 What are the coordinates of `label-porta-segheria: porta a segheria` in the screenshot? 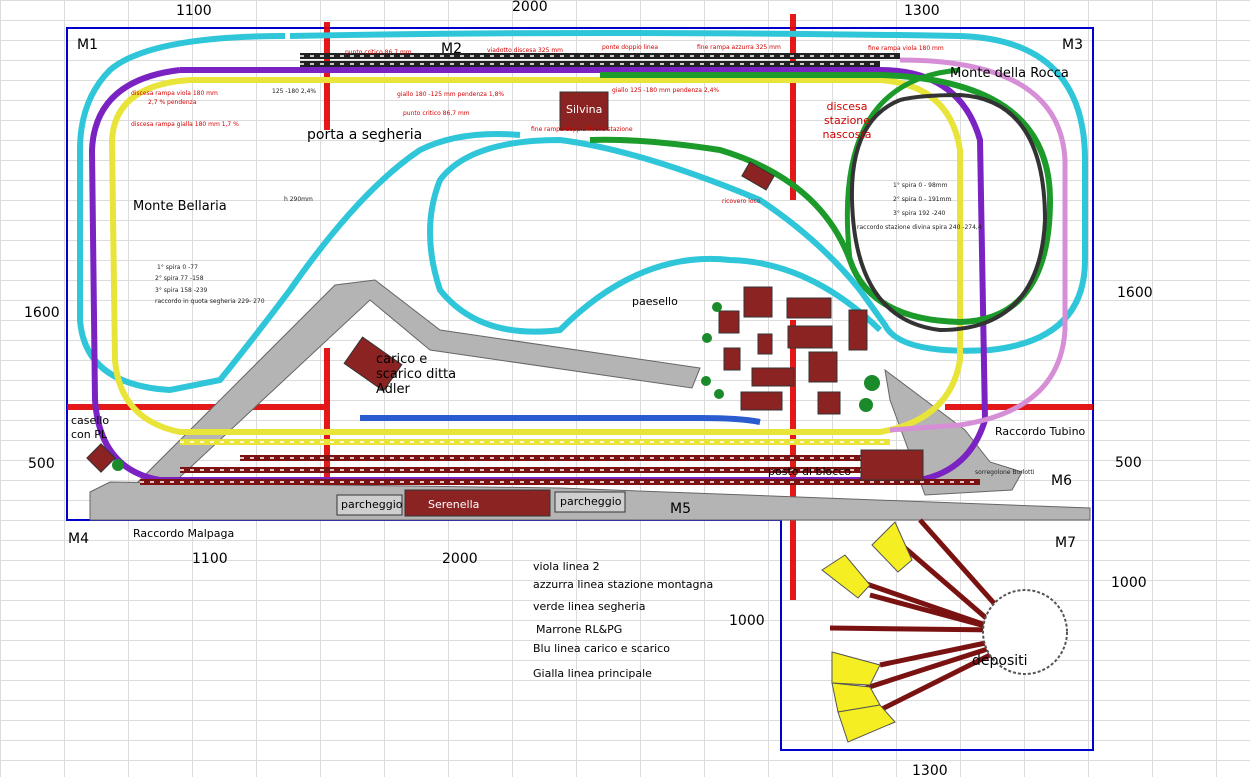 It's located at (365, 135).